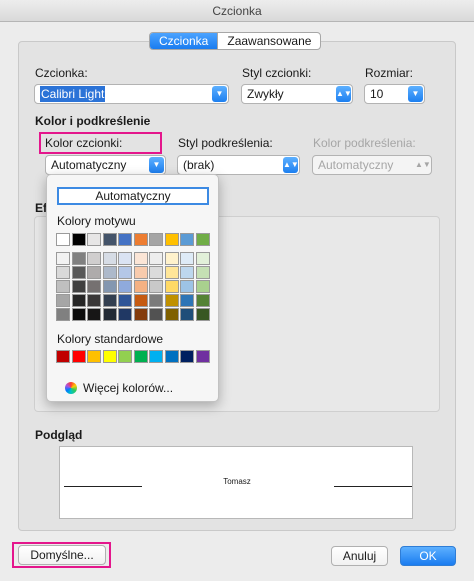 The width and height of the screenshot is (474, 581). Describe the element at coordinates (237, 11) in the screenshot. I see `window-title: Czcionka` at that location.